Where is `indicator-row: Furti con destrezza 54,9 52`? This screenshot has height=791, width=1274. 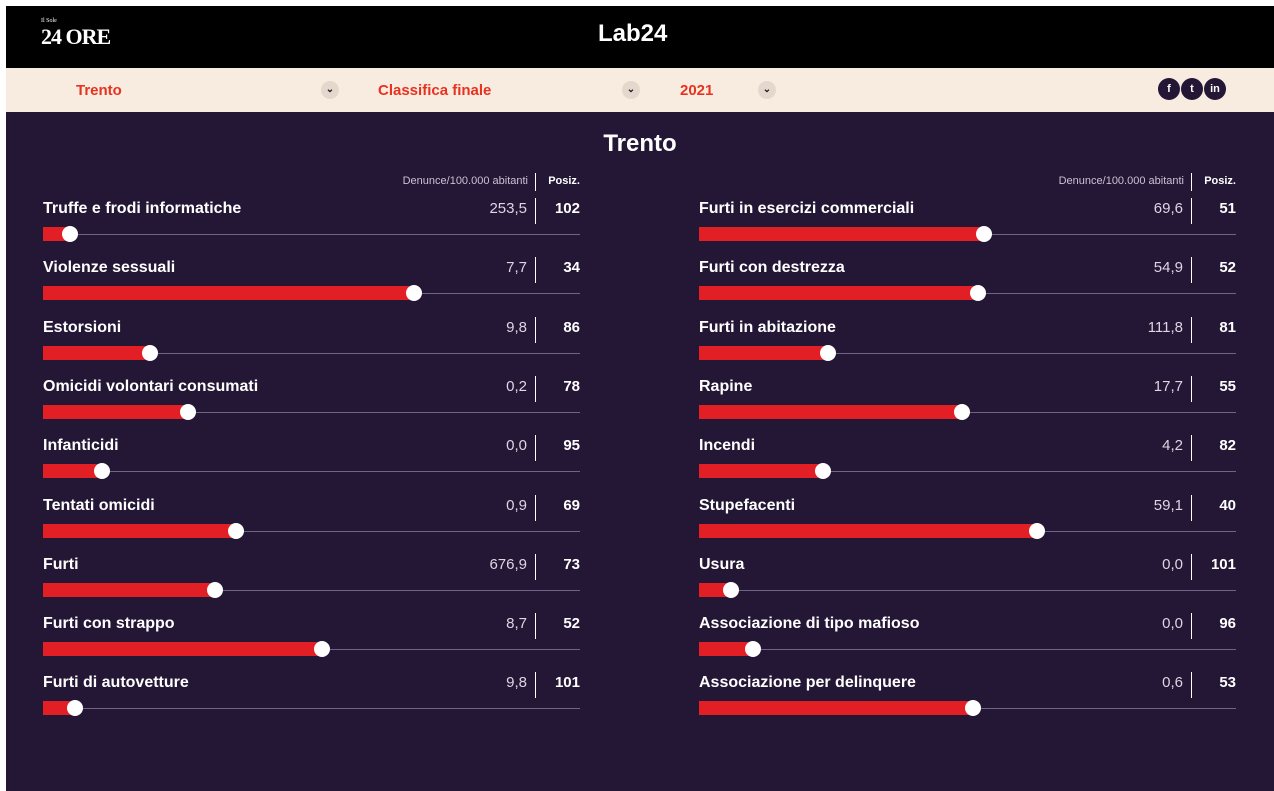
indicator-row: Furti con destrezza 54,9 52 is located at coordinates (967, 284).